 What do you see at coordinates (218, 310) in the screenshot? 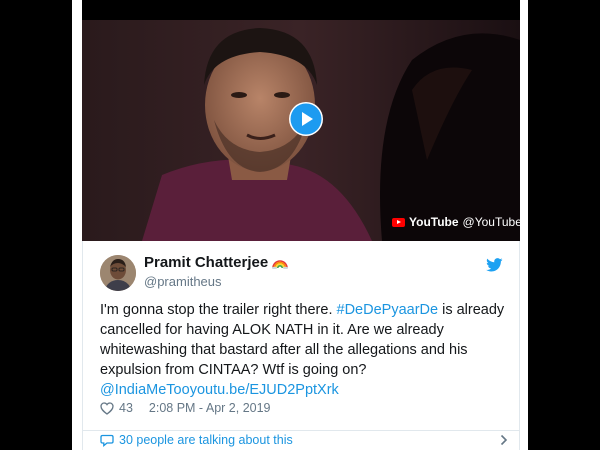
I see `tweet-text-part: I'm gonna stop the trailer right there.` at bounding box center [218, 310].